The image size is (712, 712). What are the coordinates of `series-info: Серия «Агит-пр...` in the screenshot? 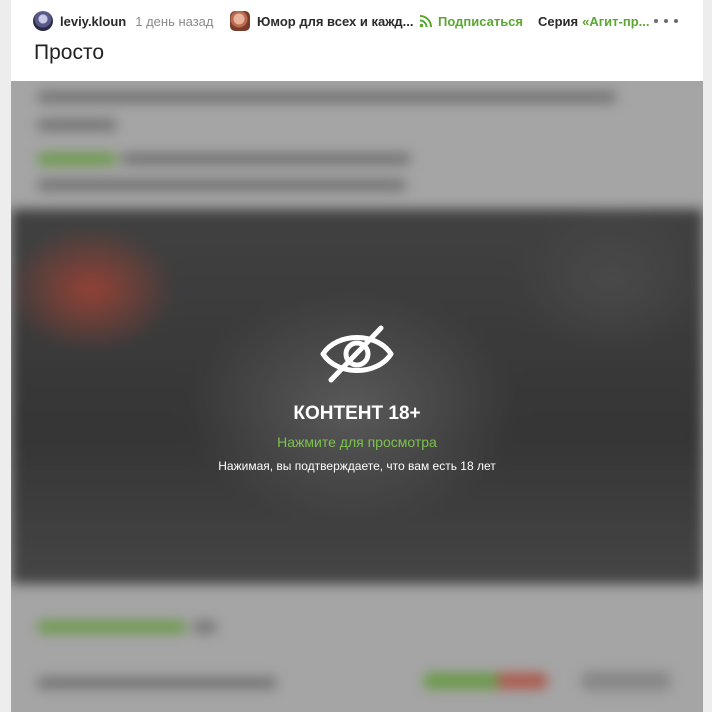 It's located at (594, 21).